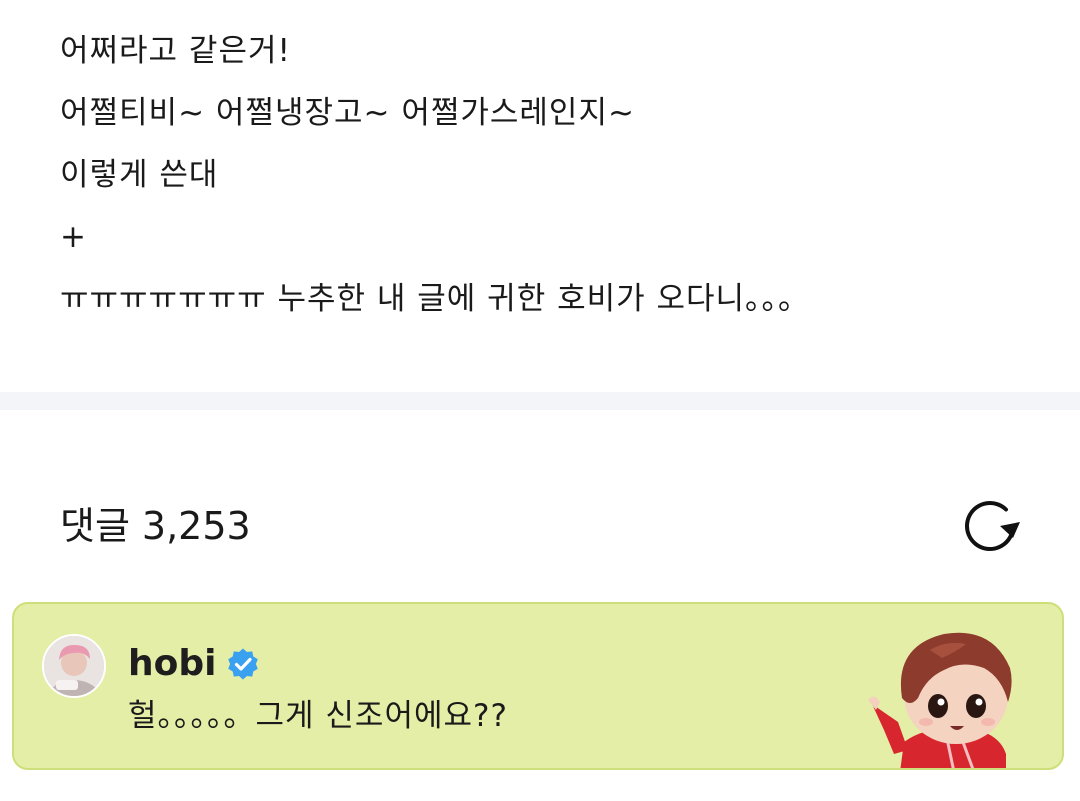 The width and height of the screenshot is (1080, 801). What do you see at coordinates (435, 299) in the screenshot?
I see `post-line-5: ㅠㅠㅠㅠㅠㅠㅠ 누추한 내 글에 귀한 호비가 오다니。。。` at bounding box center [435, 299].